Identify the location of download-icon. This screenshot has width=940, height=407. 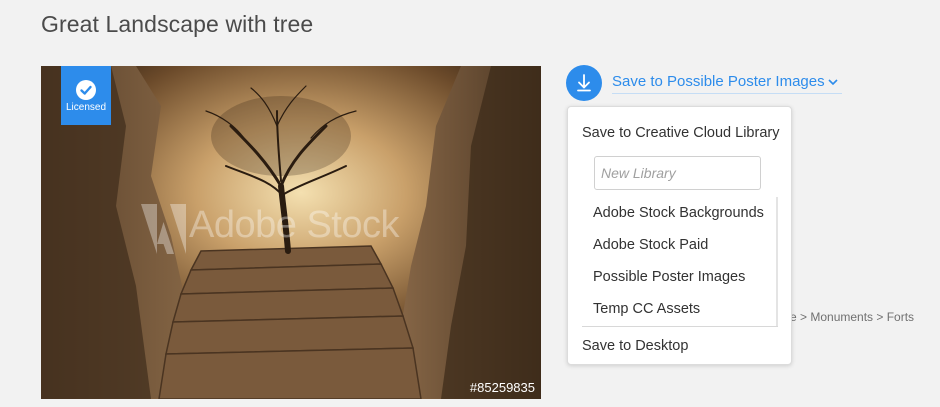
(584, 83).